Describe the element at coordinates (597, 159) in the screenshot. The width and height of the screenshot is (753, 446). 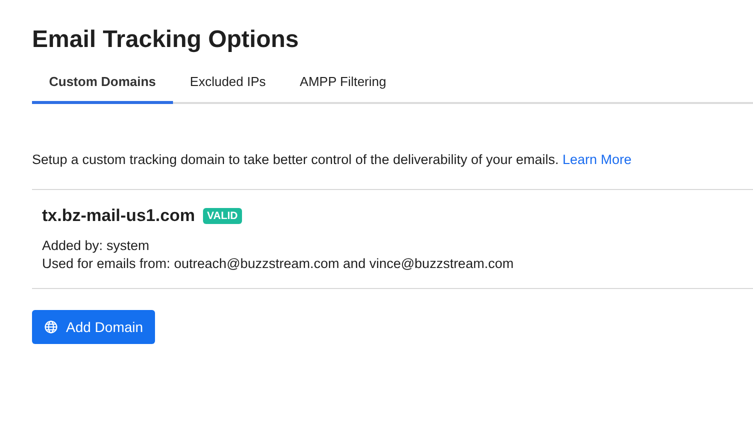
I see `learn-more-link: Learn More` at that location.